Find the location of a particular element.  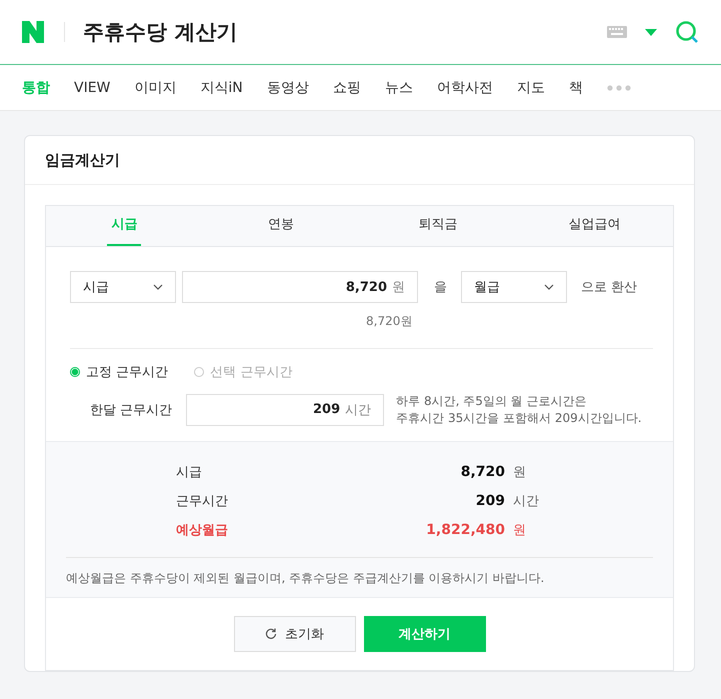

nav-tab: 쇼핑 is located at coordinates (346, 87).